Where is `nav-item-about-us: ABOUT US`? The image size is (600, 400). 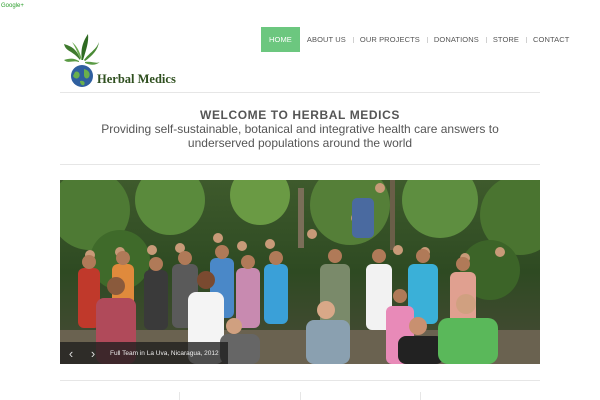
nav-item-about-us: ABOUT US is located at coordinates (326, 39).